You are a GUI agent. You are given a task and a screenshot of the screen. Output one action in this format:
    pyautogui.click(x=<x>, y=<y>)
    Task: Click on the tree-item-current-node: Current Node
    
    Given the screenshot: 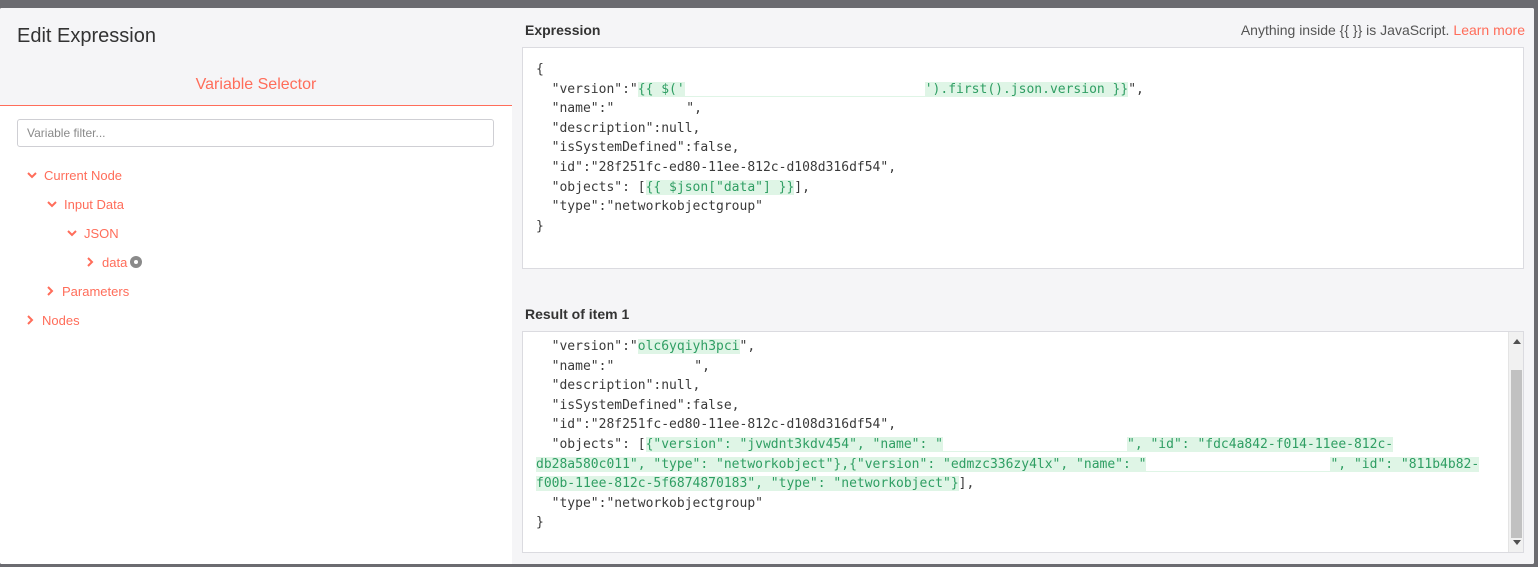 What is the action you would take?
    pyautogui.click(x=73, y=175)
    